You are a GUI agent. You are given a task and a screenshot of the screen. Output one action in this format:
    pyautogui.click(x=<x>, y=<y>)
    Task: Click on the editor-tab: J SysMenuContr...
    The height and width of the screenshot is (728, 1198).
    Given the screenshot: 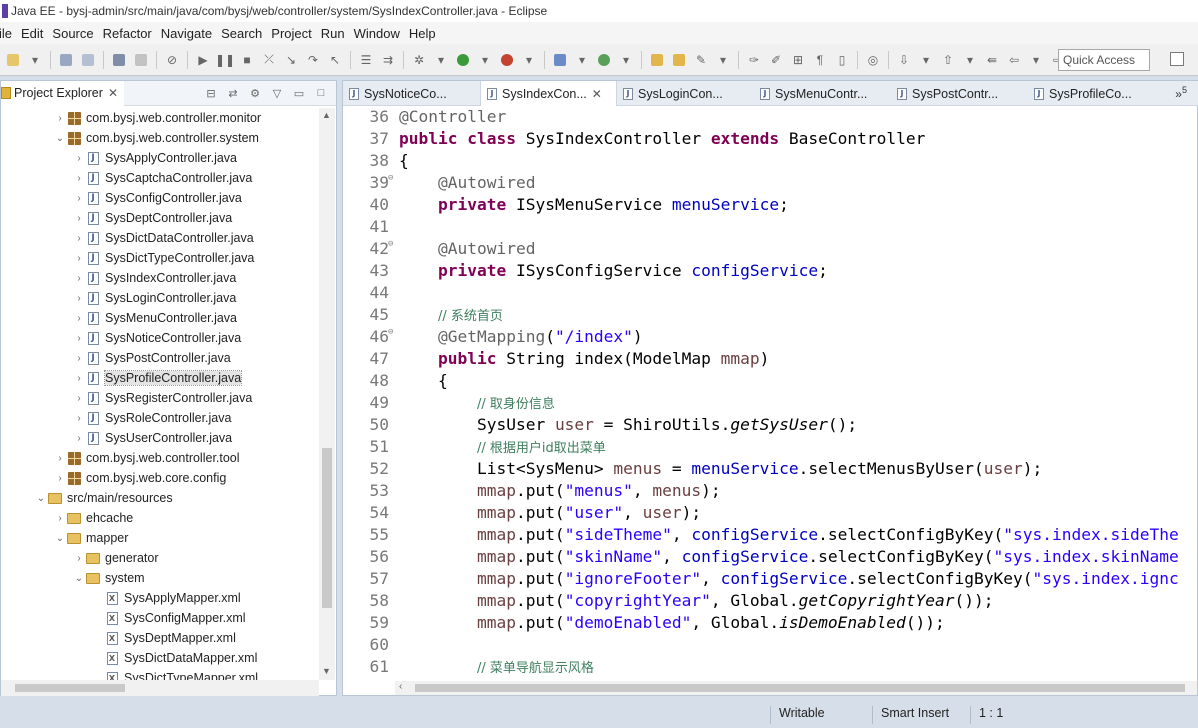 What is the action you would take?
    pyautogui.click(x=822, y=93)
    